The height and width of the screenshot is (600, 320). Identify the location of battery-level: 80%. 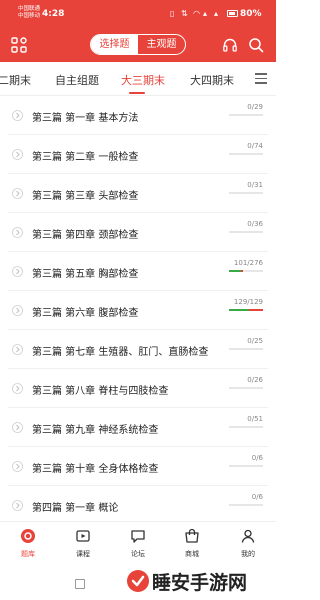
(251, 14).